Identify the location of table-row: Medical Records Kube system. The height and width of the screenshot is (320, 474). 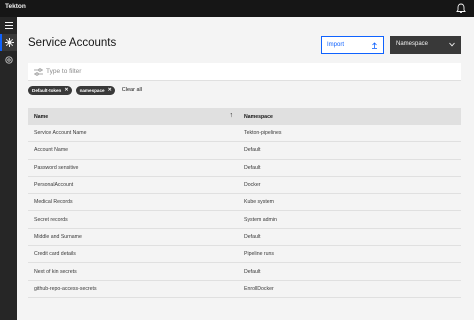
(244, 203).